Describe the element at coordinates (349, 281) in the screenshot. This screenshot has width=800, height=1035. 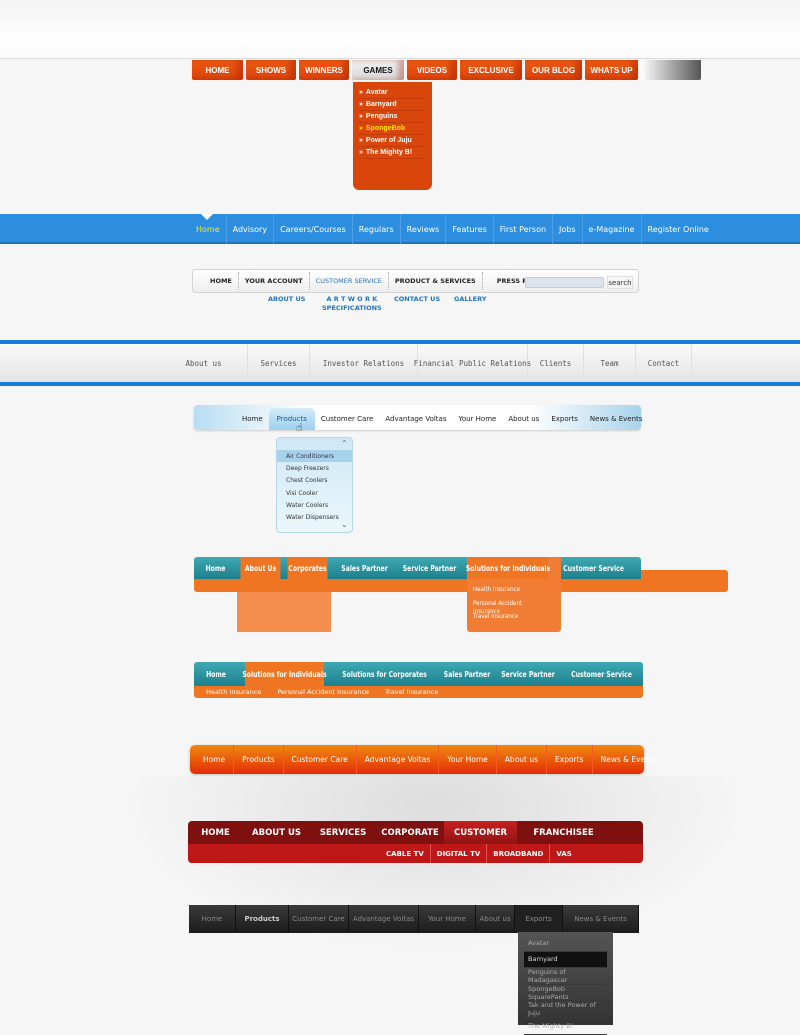
I see `nav-item-customer-service: CUSTOMER SERVICE` at that location.